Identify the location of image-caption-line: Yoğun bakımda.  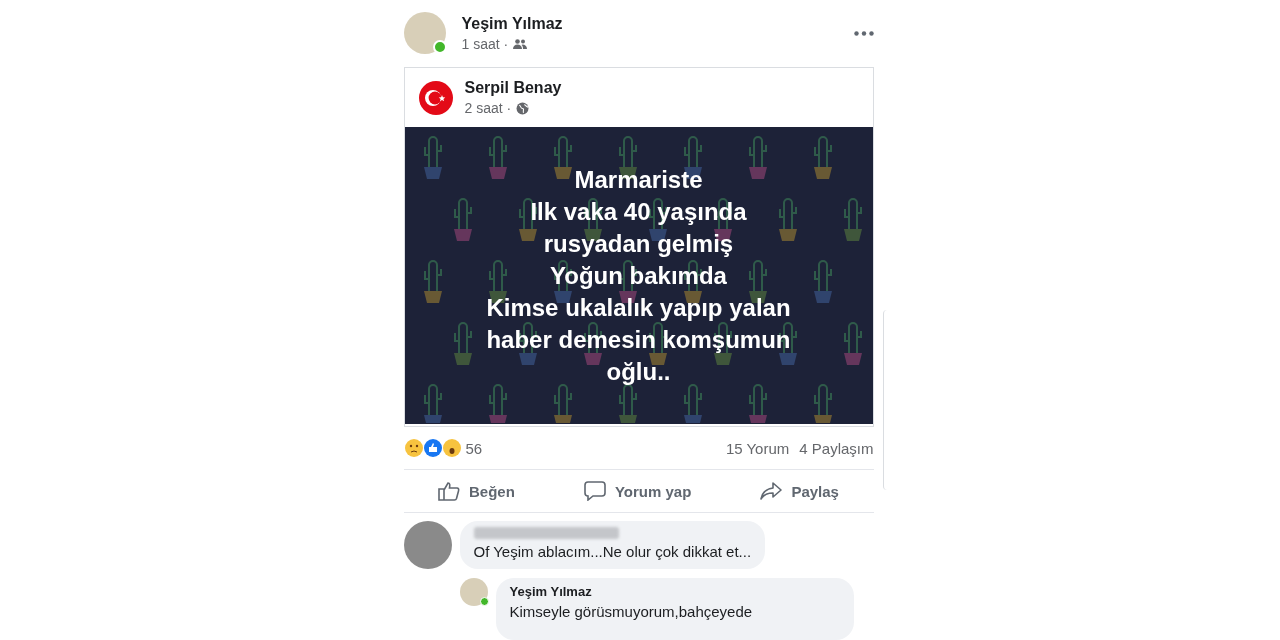
(638, 275).